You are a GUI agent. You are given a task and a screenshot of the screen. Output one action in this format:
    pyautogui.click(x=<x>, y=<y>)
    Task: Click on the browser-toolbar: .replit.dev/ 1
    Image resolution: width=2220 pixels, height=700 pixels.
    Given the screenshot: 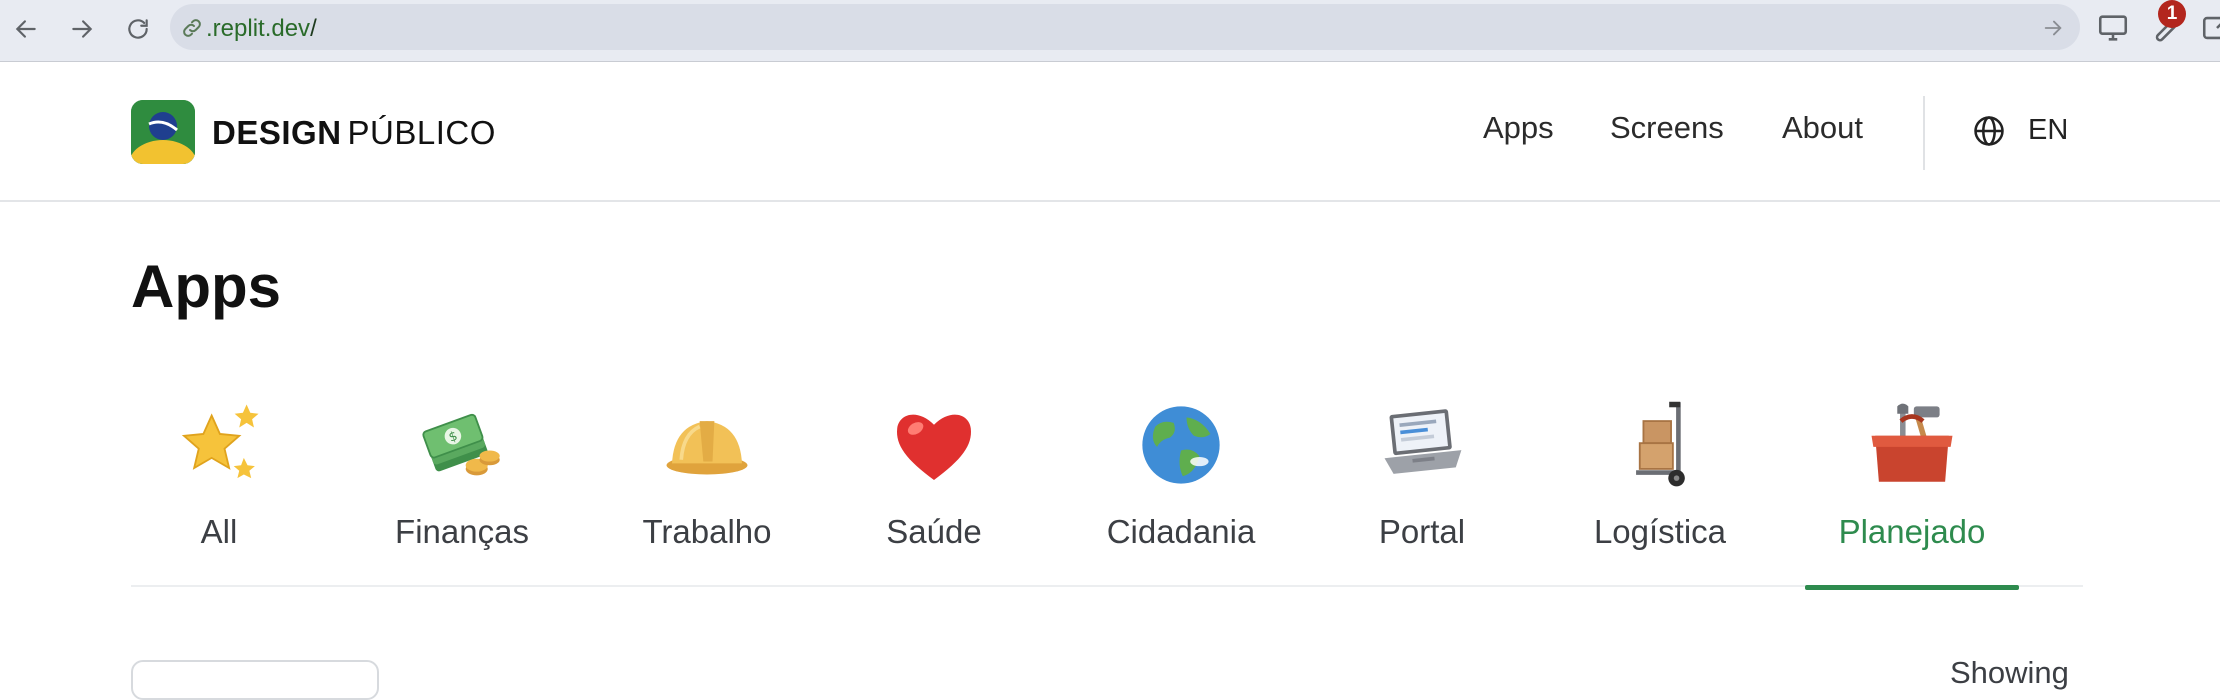 What is the action you would take?
    pyautogui.click(x=1110, y=31)
    